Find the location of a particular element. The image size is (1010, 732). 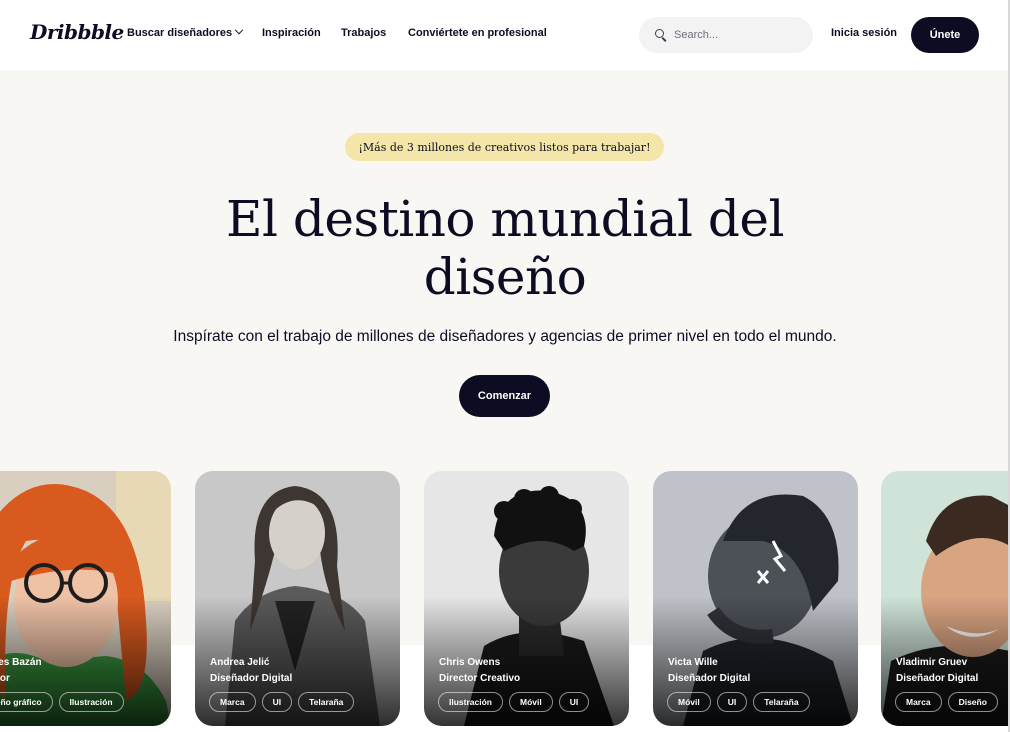

designer-name: Vladimir Gruev is located at coordinates (932, 662).